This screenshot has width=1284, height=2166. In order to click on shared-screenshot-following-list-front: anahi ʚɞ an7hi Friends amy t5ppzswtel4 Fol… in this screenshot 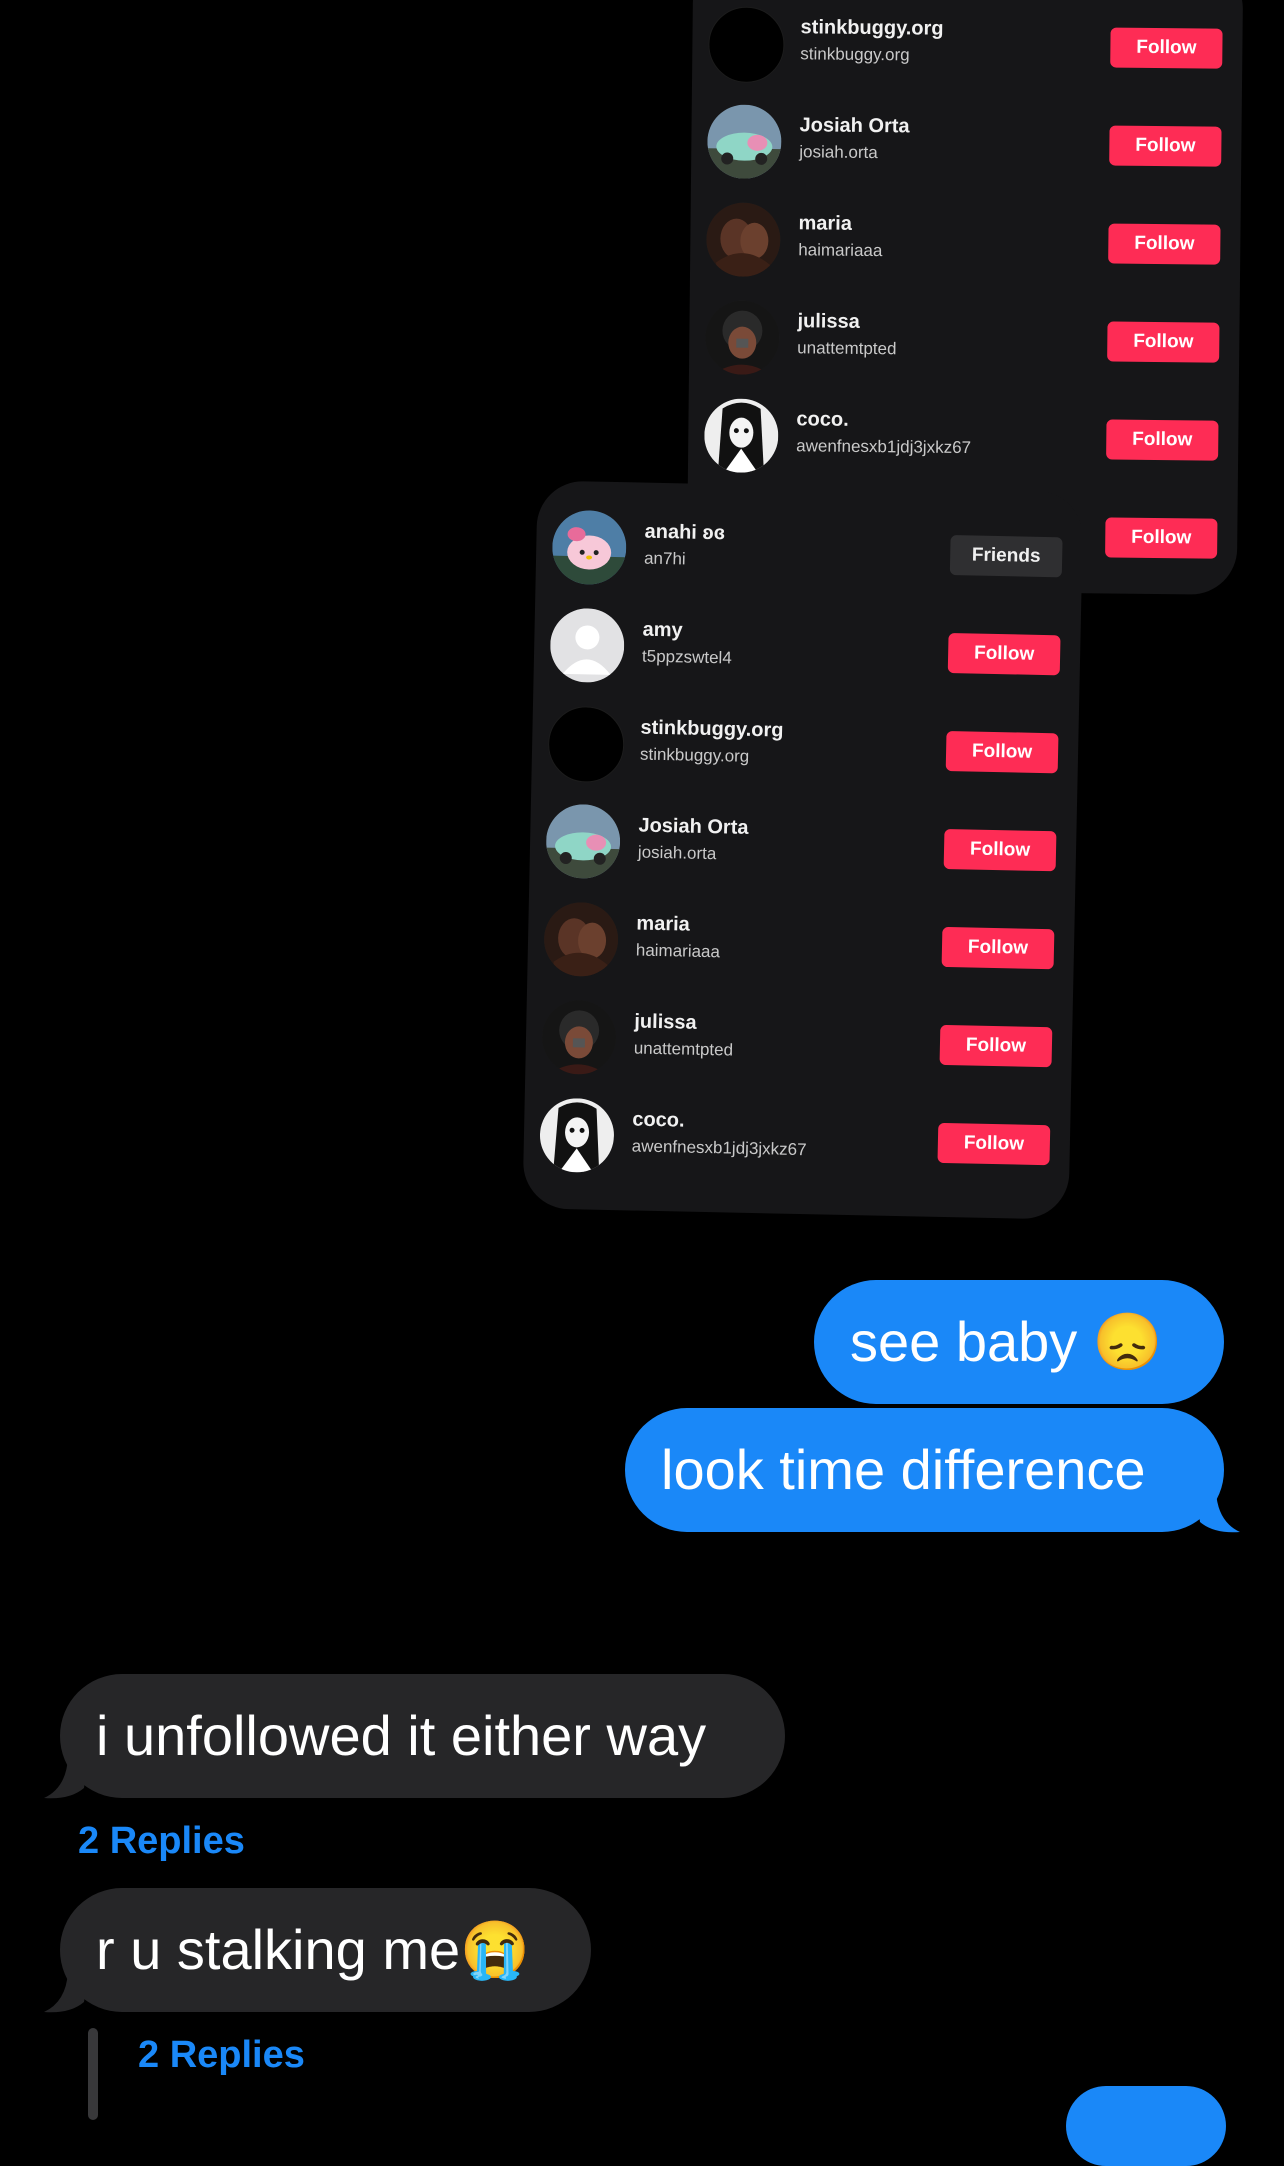, I will do `click(803, 850)`.